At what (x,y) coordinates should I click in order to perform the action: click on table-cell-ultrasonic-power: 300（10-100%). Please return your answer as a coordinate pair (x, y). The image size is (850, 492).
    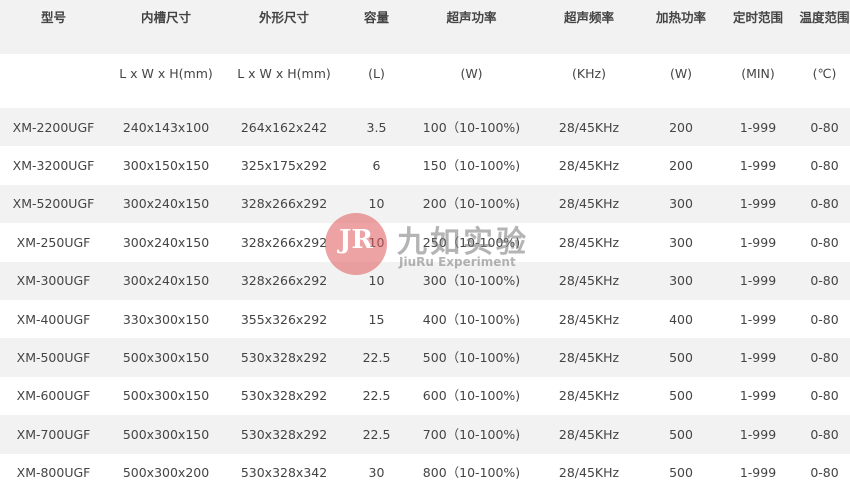
    Looking at the image, I should click on (471, 280).